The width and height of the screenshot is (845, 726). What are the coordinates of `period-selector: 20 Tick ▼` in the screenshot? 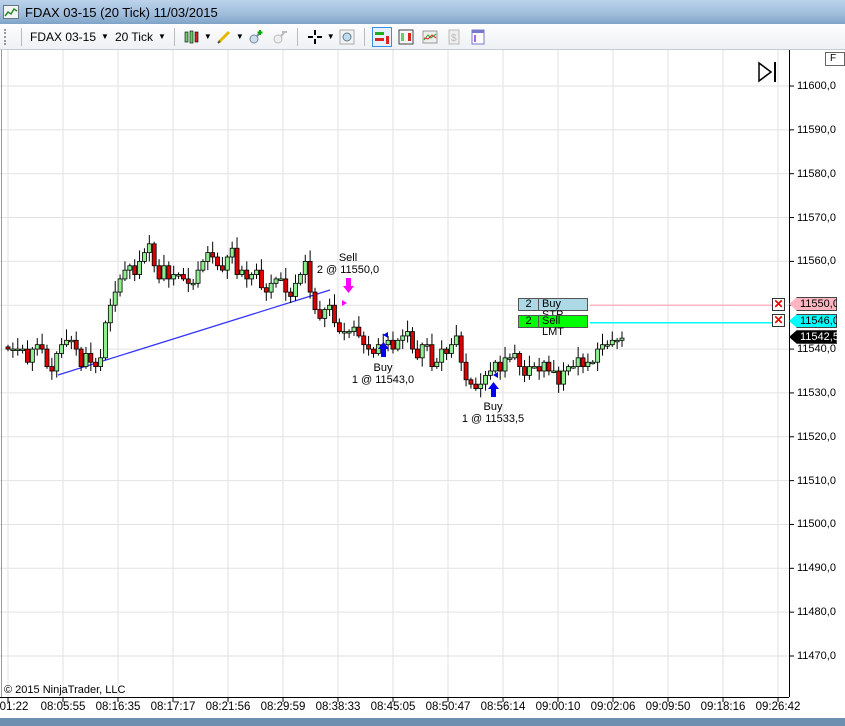 It's located at (140, 37).